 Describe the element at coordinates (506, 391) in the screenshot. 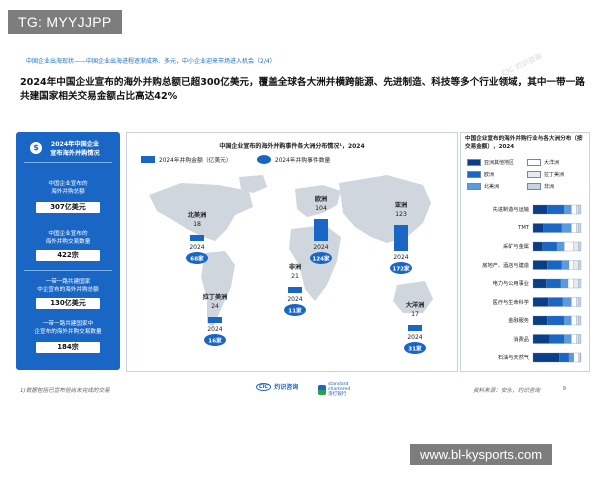

I see `source-note: 资料来源：安永，灼识咨询` at that location.